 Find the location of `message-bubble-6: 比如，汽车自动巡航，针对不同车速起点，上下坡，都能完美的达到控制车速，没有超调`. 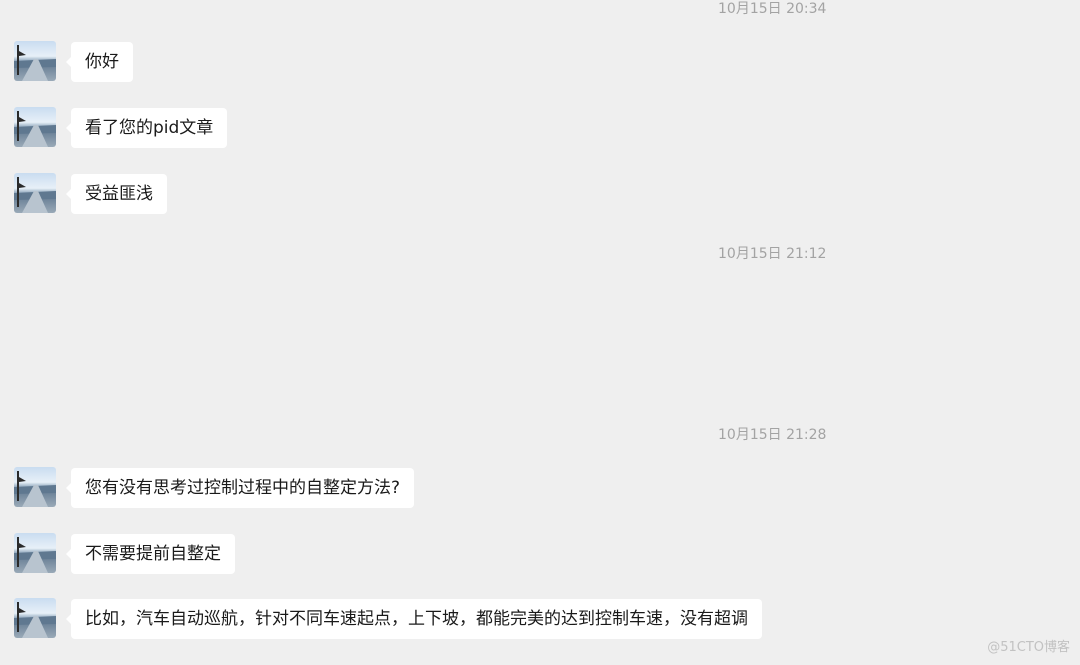

message-bubble-6: 比如，汽车自动巡航，针对不同车速起点，上下坡，都能完美的达到控制车速，没有超调 is located at coordinates (414, 619).